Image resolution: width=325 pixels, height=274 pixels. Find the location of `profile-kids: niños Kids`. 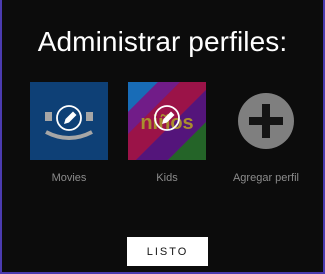

profile-kids: niños Kids is located at coordinates (167, 133).